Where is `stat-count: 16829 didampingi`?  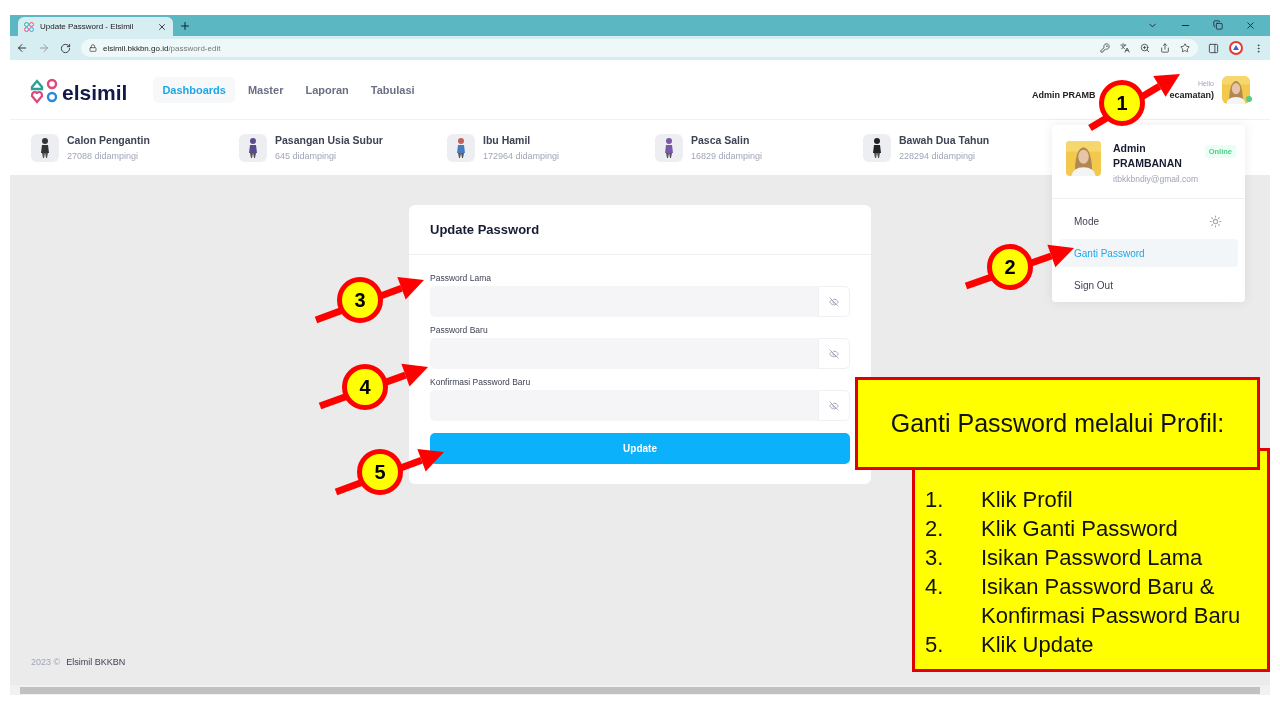
stat-count: 16829 didampingi is located at coordinates (727, 156).